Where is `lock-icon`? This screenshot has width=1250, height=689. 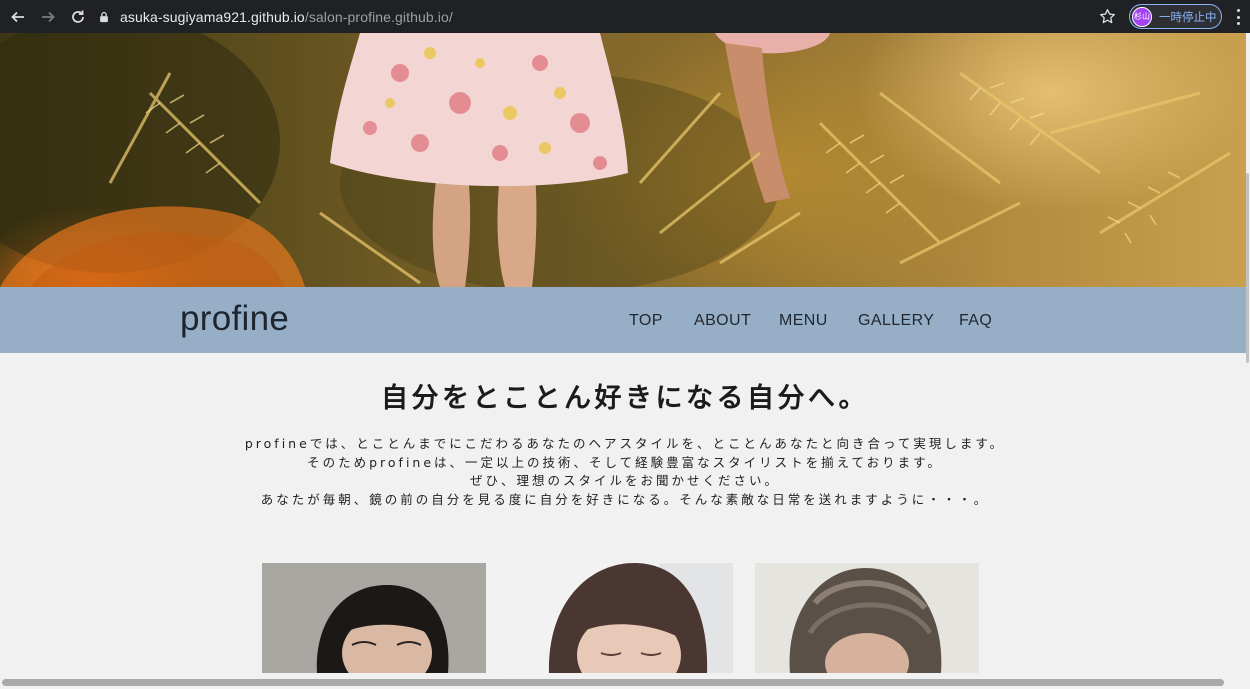 lock-icon is located at coordinates (105, 17).